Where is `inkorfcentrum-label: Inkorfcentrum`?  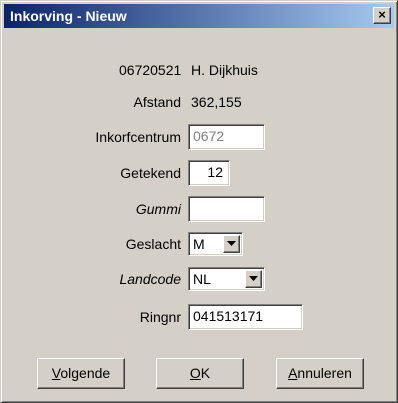
inkorfcentrum-label: Inkorfcentrum is located at coordinates (138, 137).